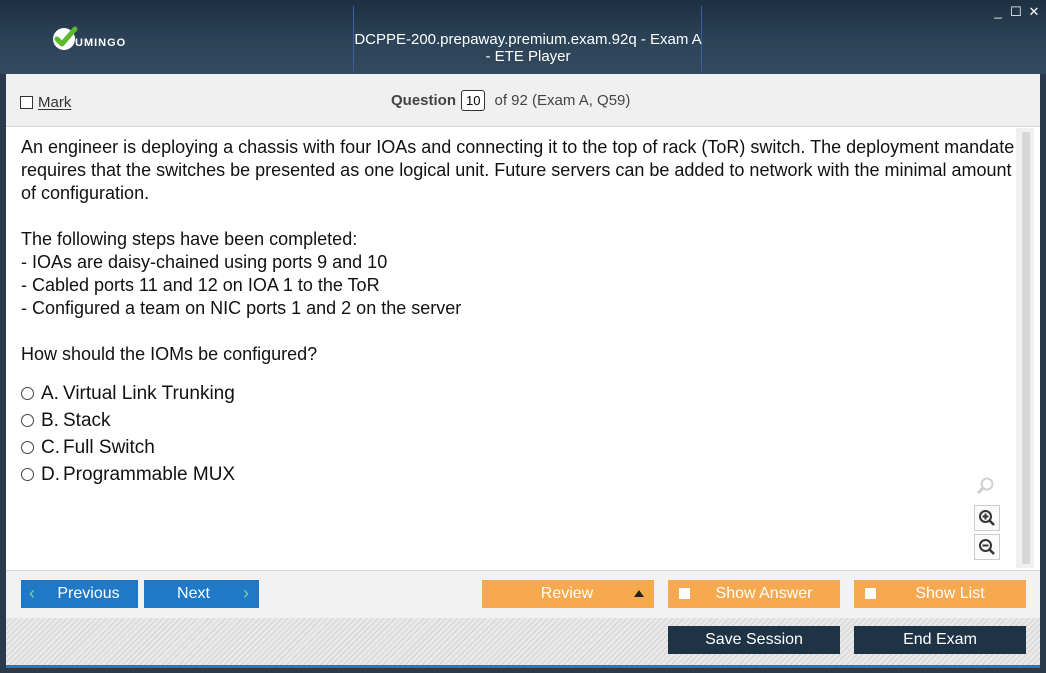  Describe the element at coordinates (50, 393) in the screenshot. I see `option-letter: A.` at that location.